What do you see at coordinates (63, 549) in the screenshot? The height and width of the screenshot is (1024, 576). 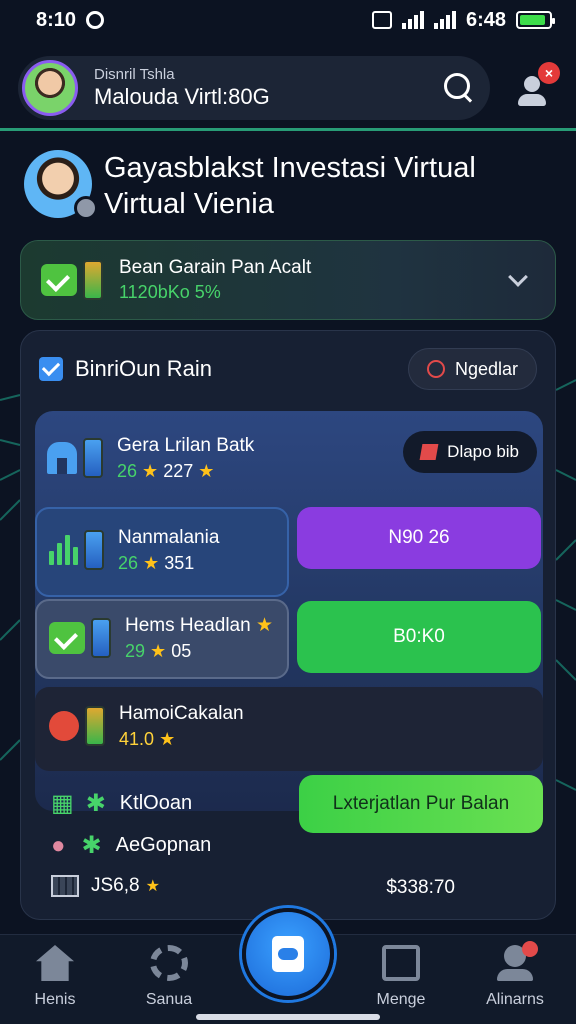 I see `chart-icon` at bounding box center [63, 549].